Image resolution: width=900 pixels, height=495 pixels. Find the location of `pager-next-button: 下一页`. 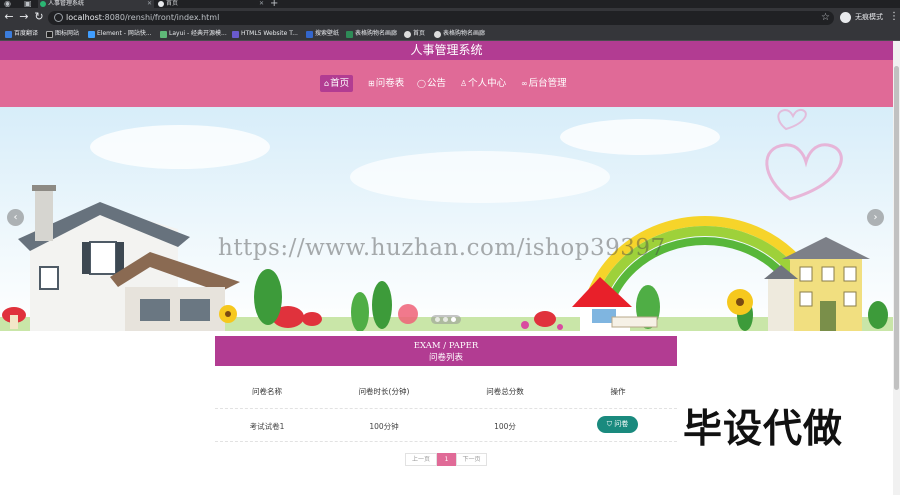

pager-next-button: 下一页 is located at coordinates (471, 459).